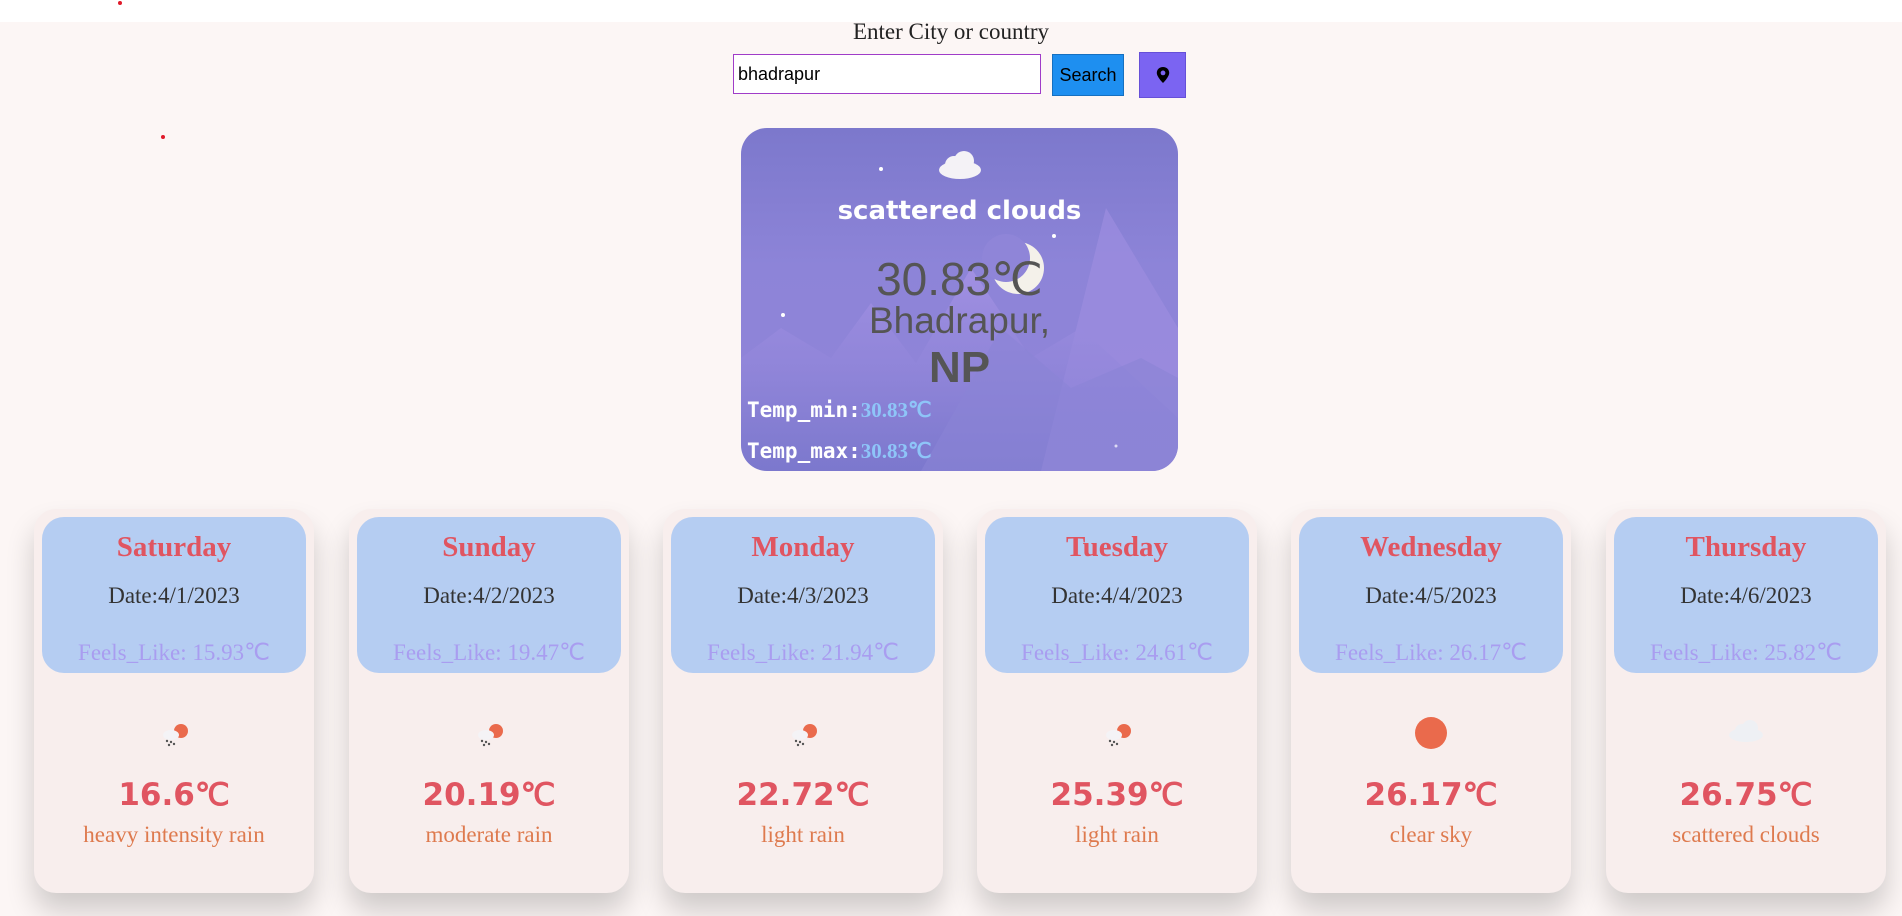  Describe the element at coordinates (174, 795) in the screenshot. I see `forecast-temperature: 16.6℃` at that location.